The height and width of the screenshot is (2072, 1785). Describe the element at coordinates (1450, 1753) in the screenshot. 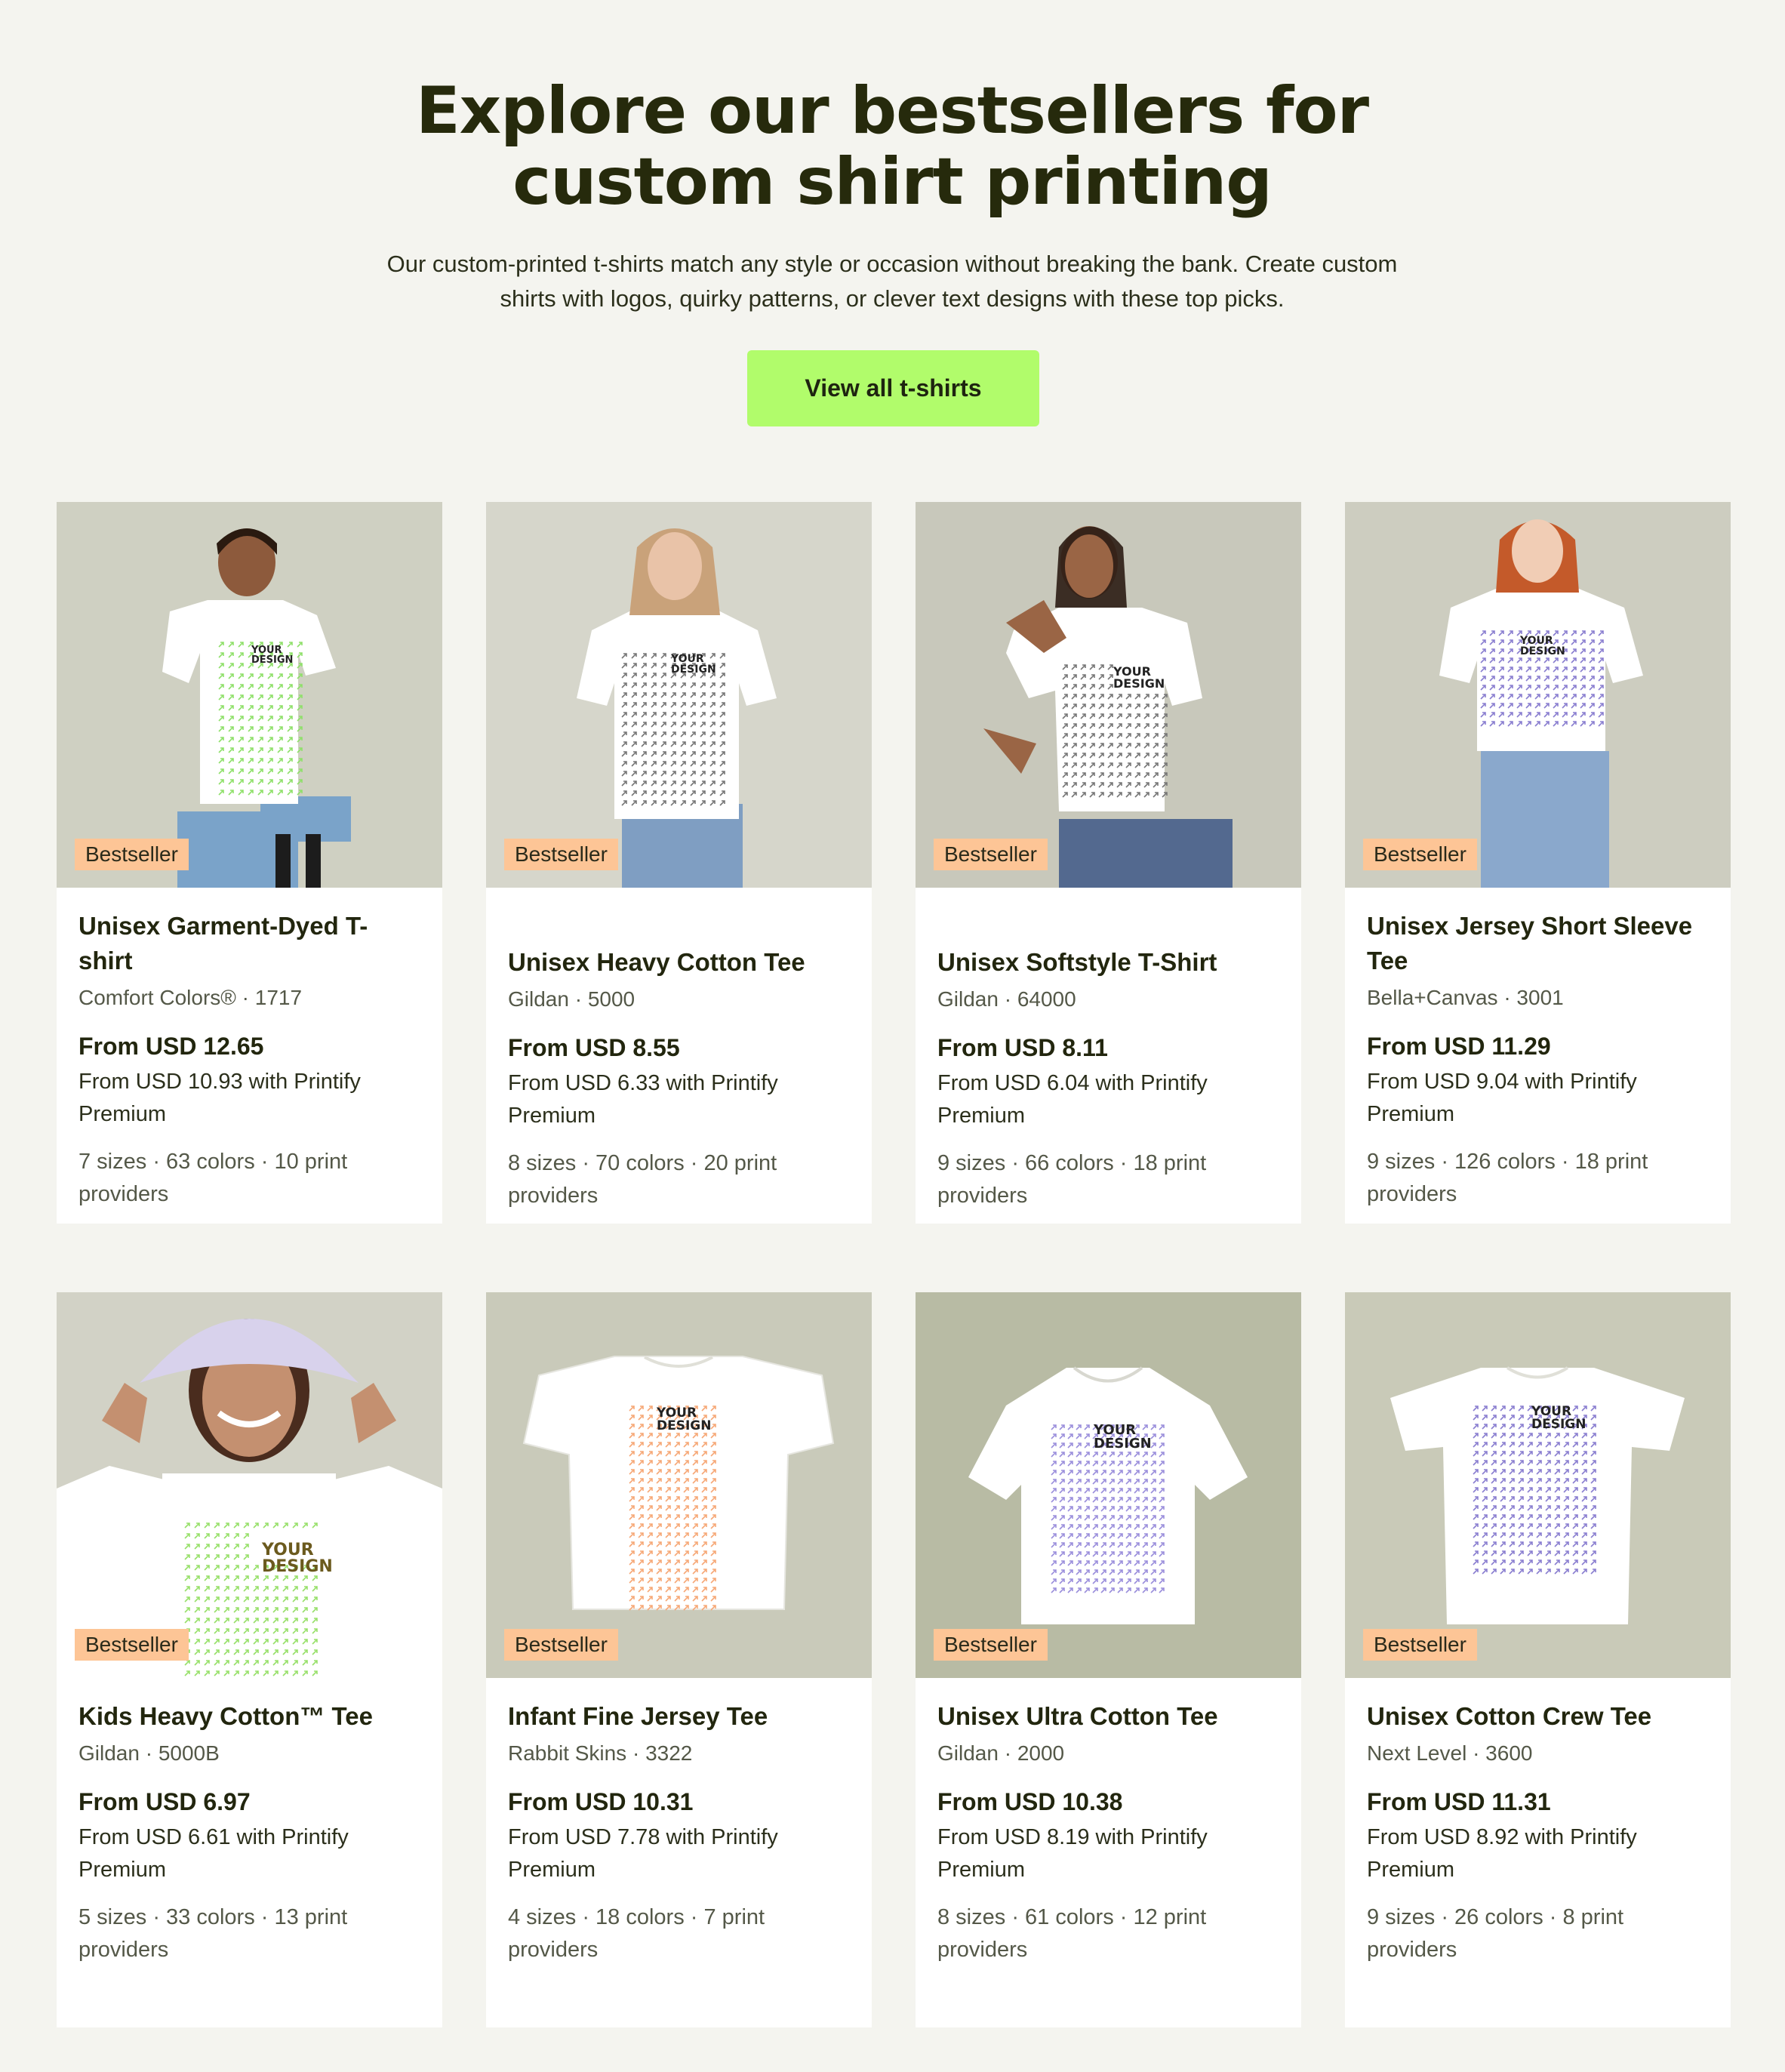

I see `product-brand: Next Level · 3600` at that location.